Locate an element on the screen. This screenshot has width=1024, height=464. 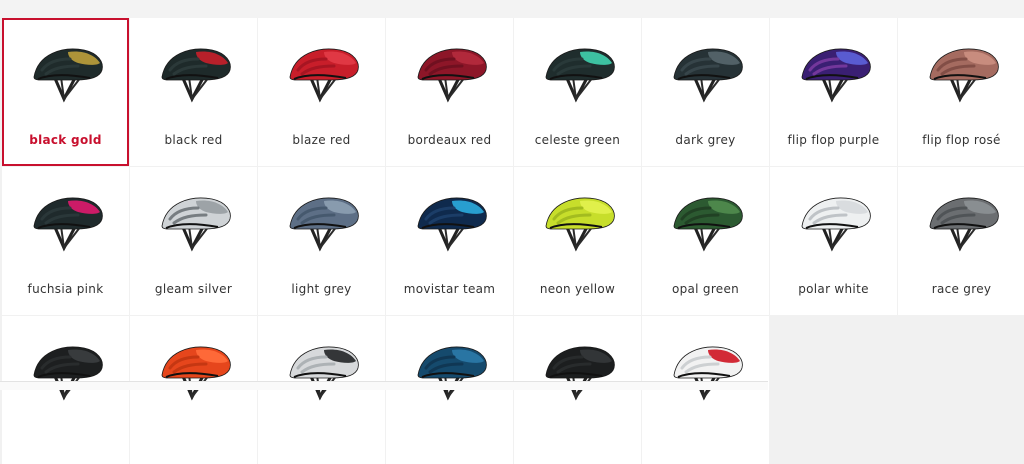
variant-tile: polar white is located at coordinates (833, 241).